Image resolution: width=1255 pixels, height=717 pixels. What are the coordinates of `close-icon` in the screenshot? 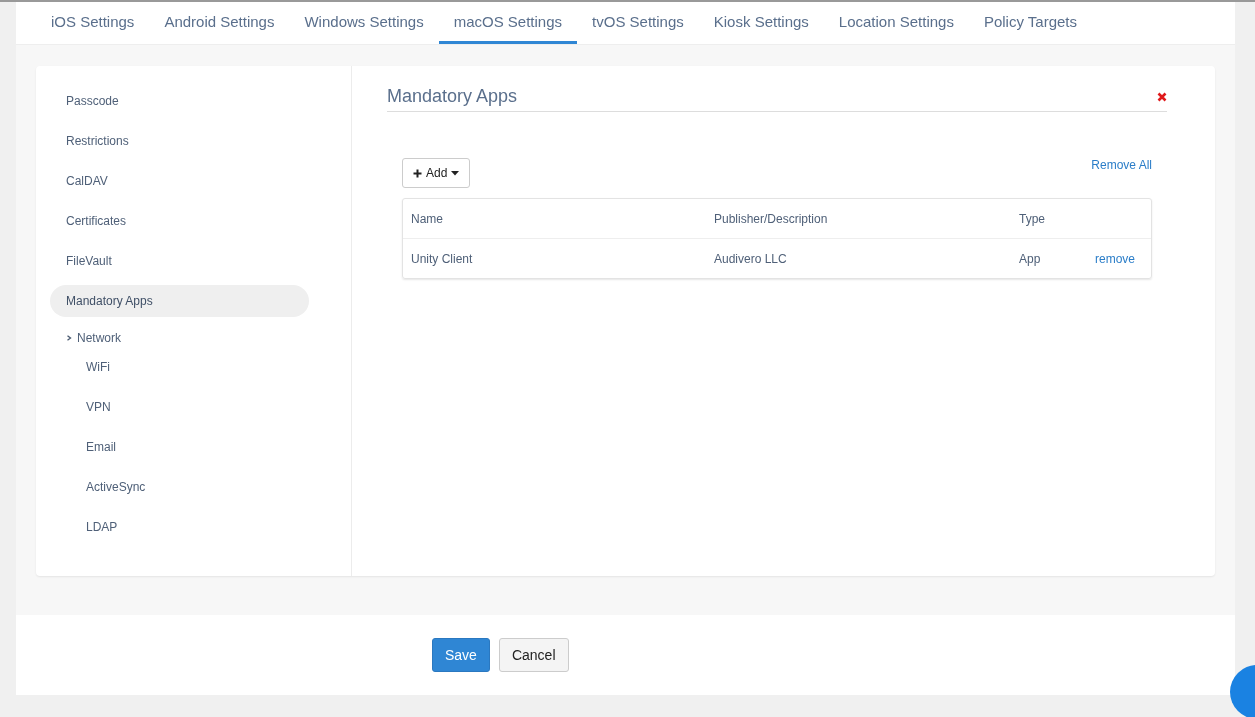 It's located at (1162, 96).